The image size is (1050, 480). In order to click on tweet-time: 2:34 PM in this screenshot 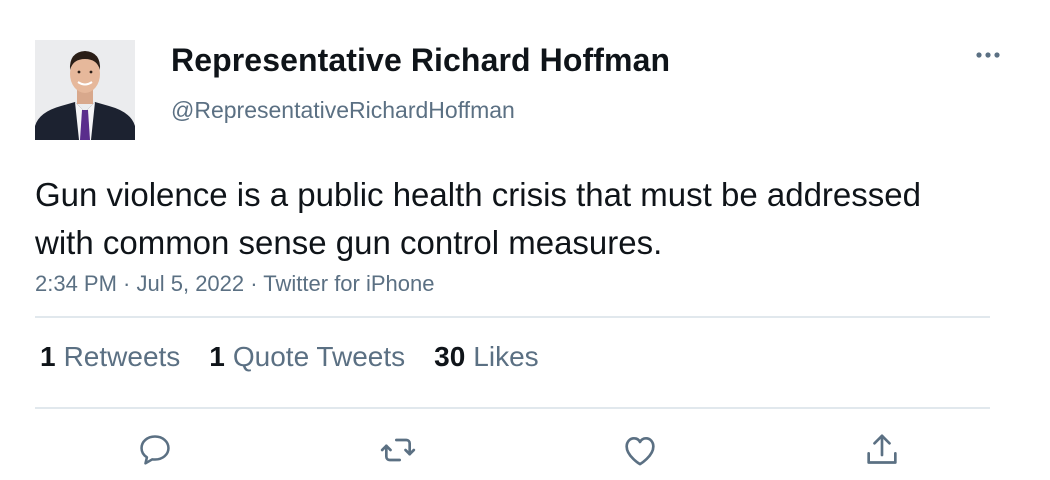, I will do `click(76, 283)`.